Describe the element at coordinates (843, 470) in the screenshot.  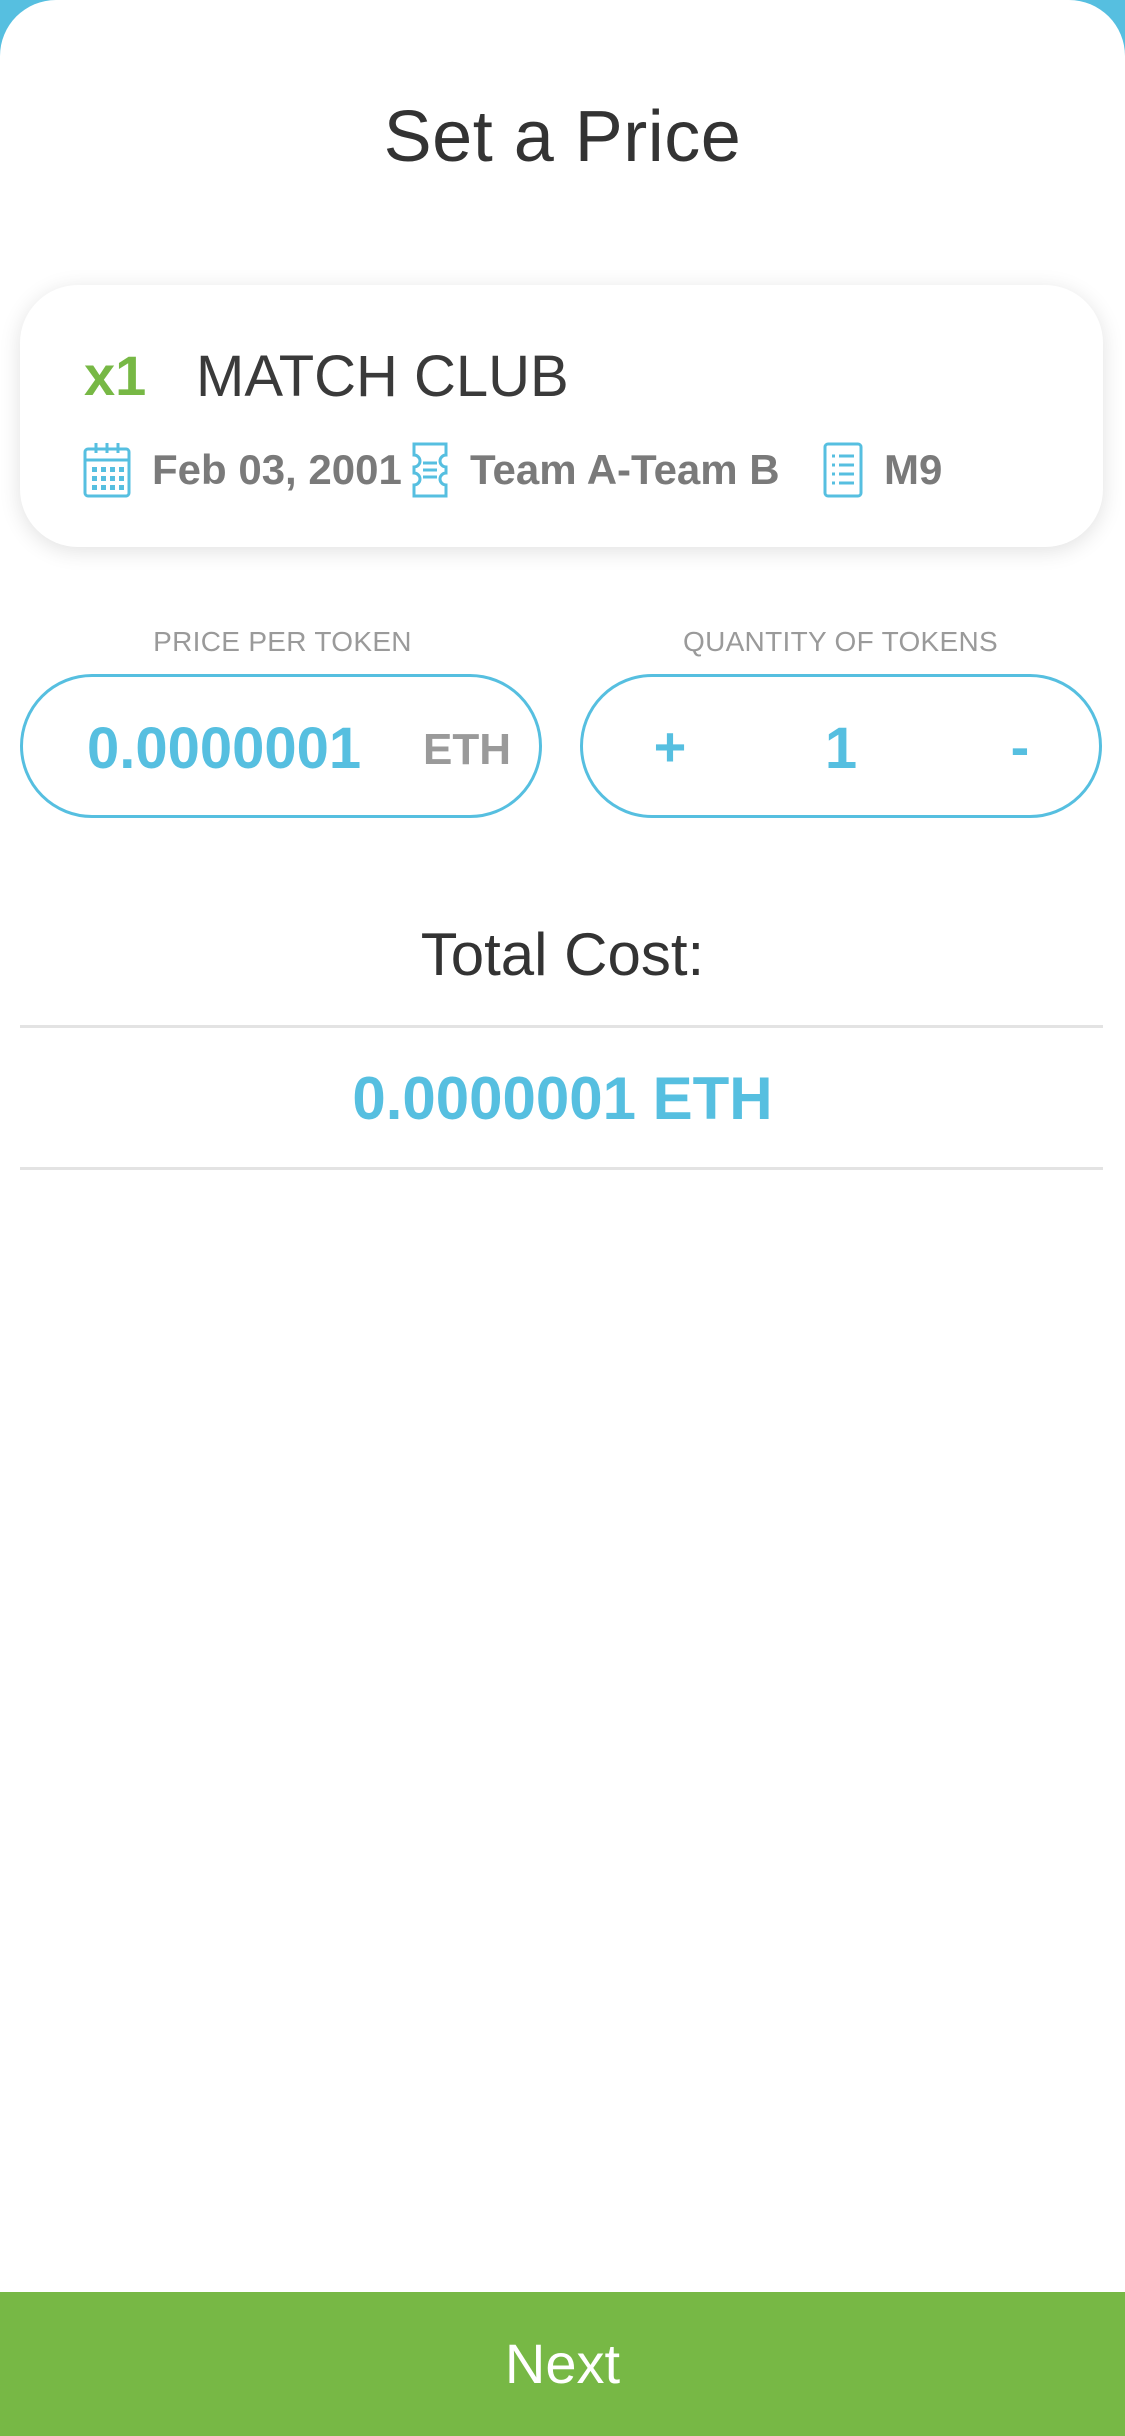
I see `list-icon` at that location.